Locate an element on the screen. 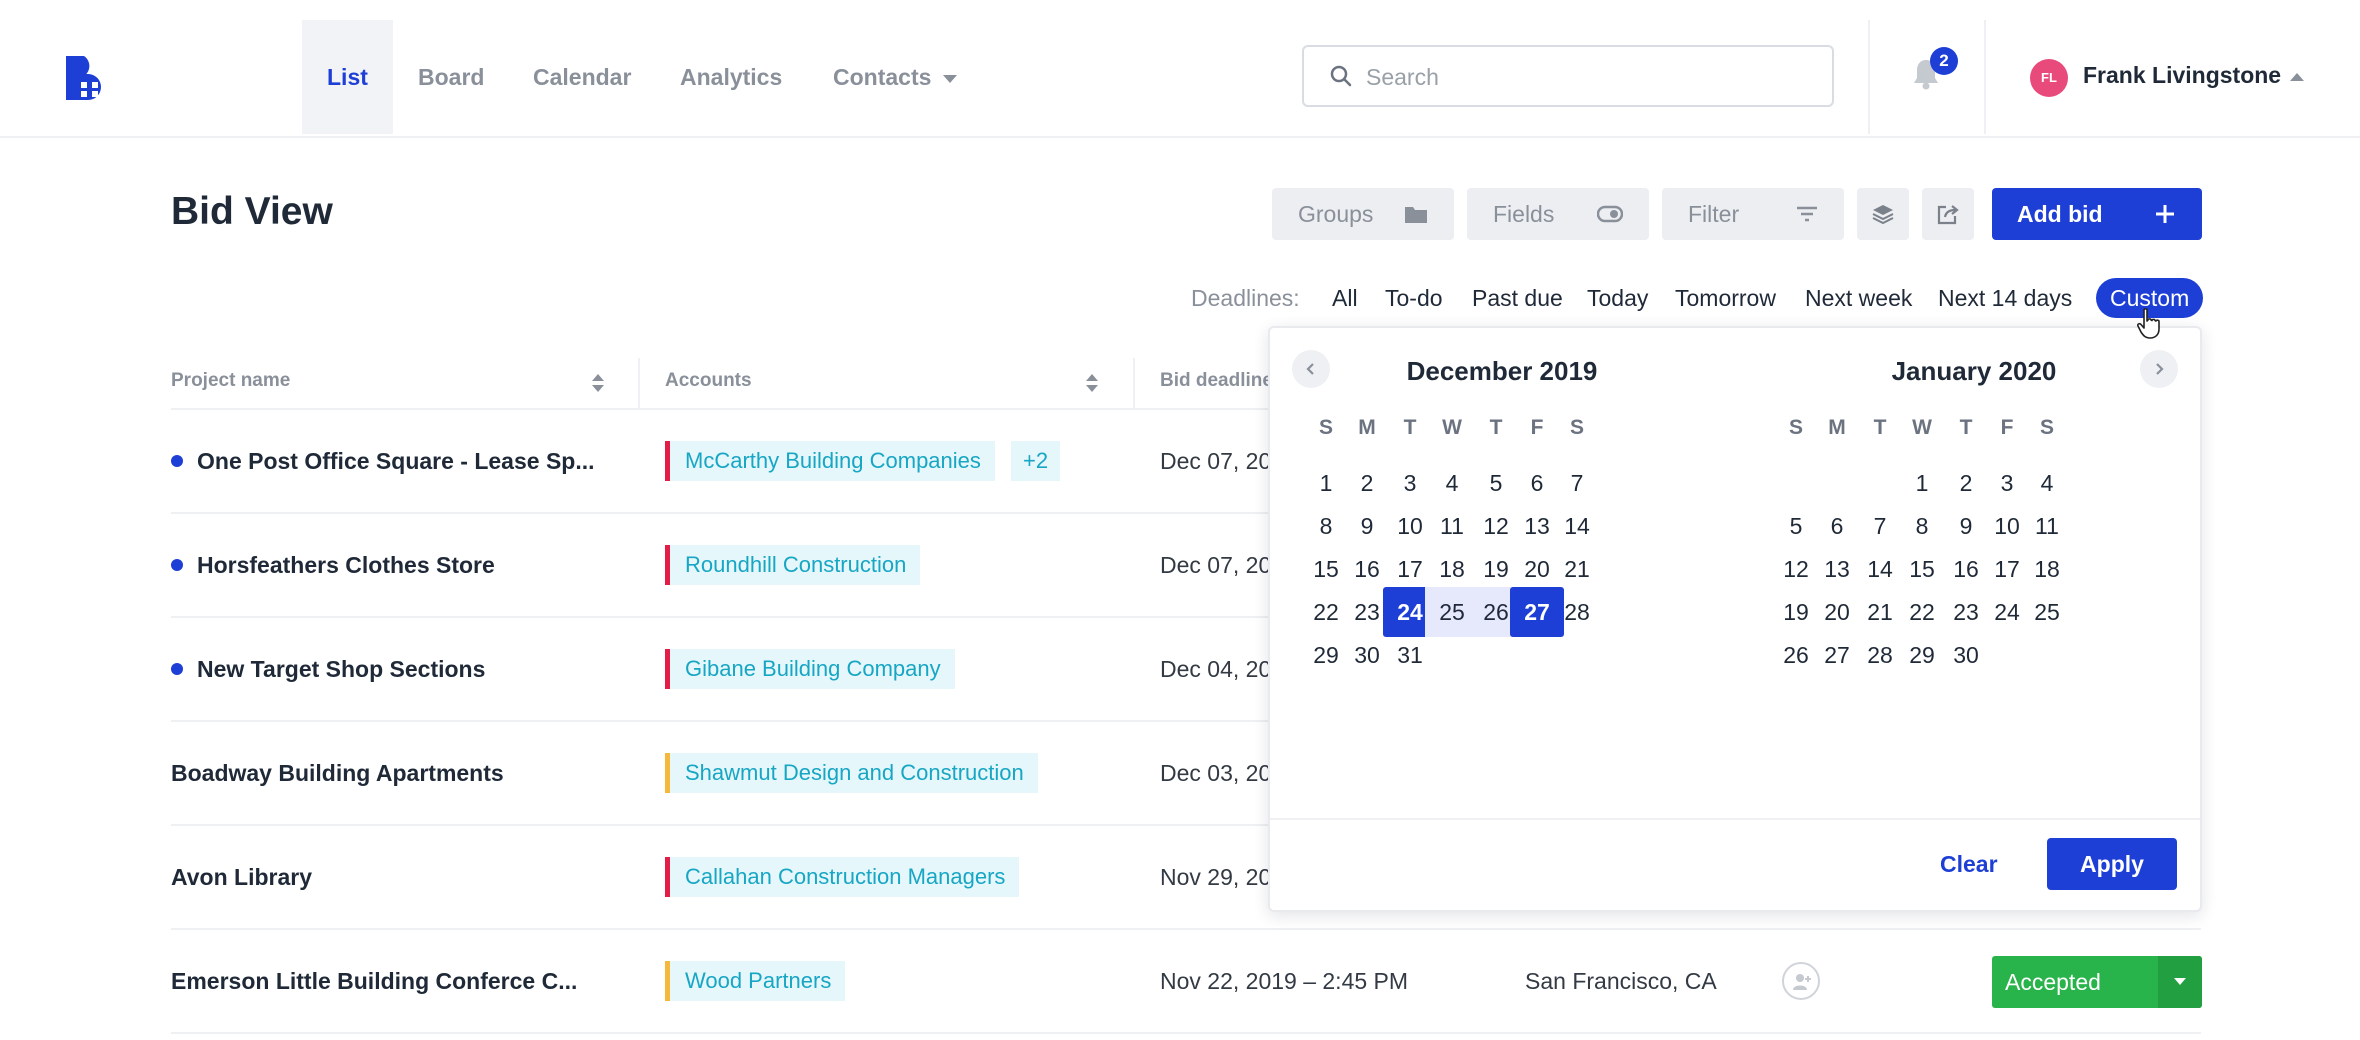  account-tag: Roundhill Construction is located at coordinates (793, 565).